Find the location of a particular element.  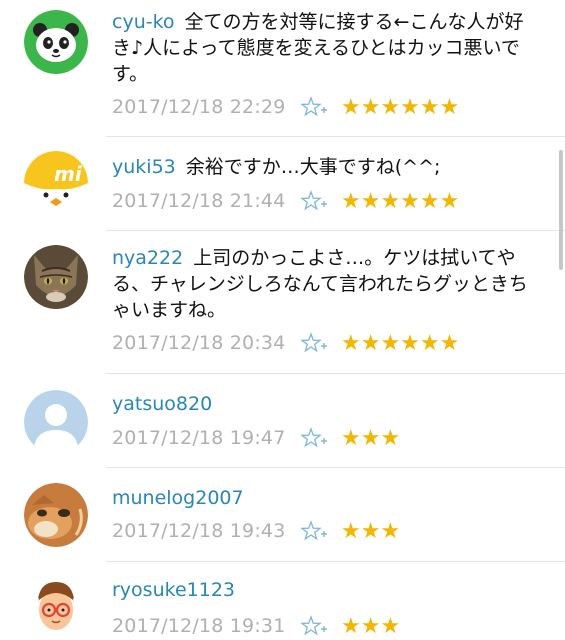

username-link: yatsuo820 is located at coordinates (162, 404).